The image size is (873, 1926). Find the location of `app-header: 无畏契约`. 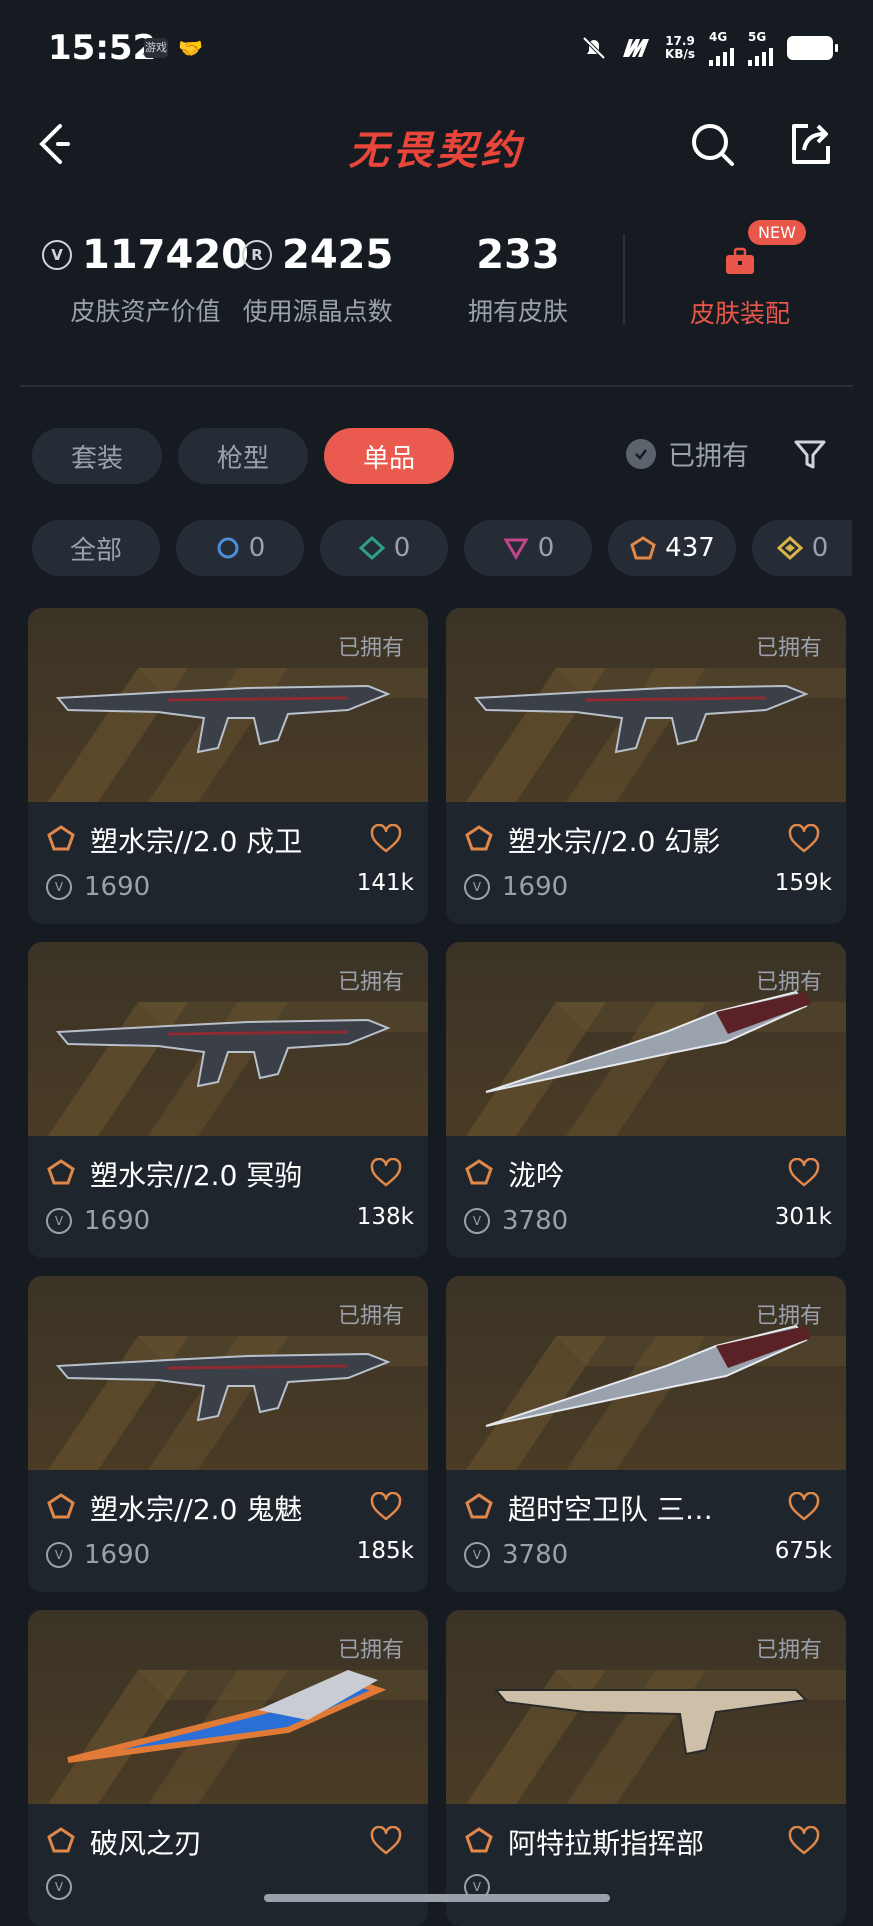

app-header: 无畏契约 is located at coordinates (436, 145).